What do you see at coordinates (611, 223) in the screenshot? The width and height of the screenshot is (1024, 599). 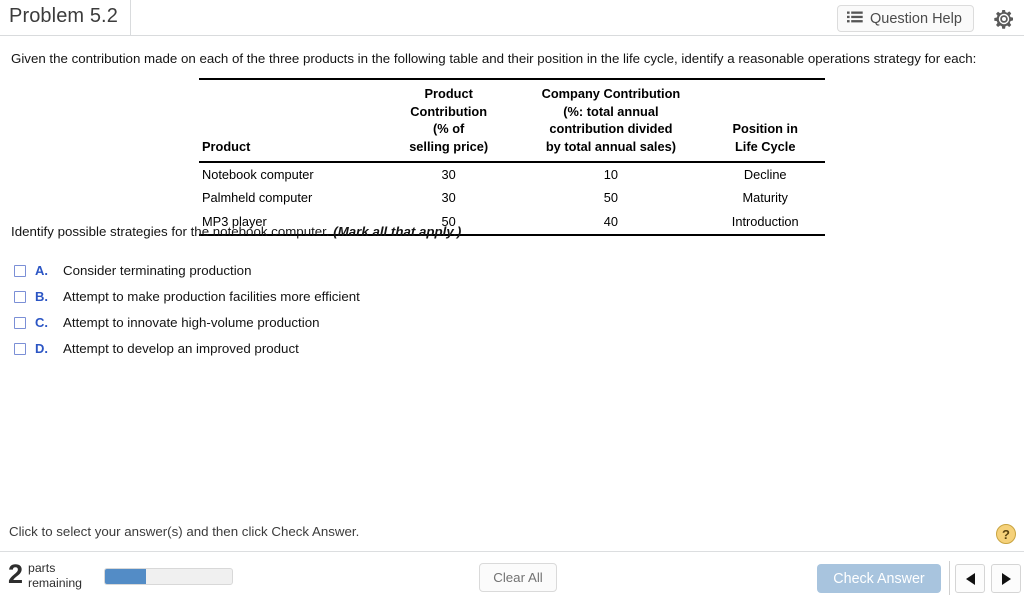 I see `cell-company-contribution: 40` at bounding box center [611, 223].